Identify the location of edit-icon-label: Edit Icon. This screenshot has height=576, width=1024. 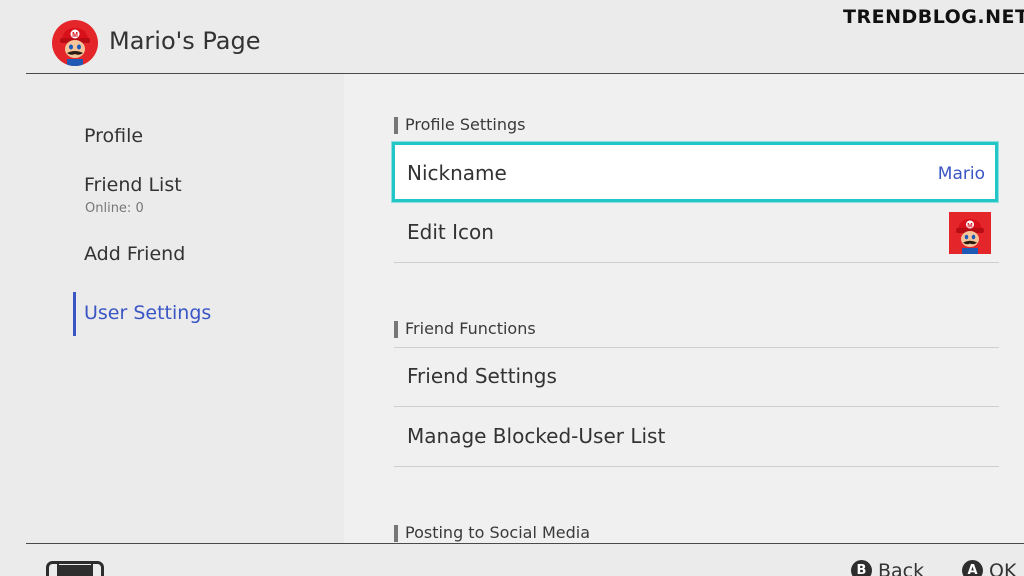
(450, 232).